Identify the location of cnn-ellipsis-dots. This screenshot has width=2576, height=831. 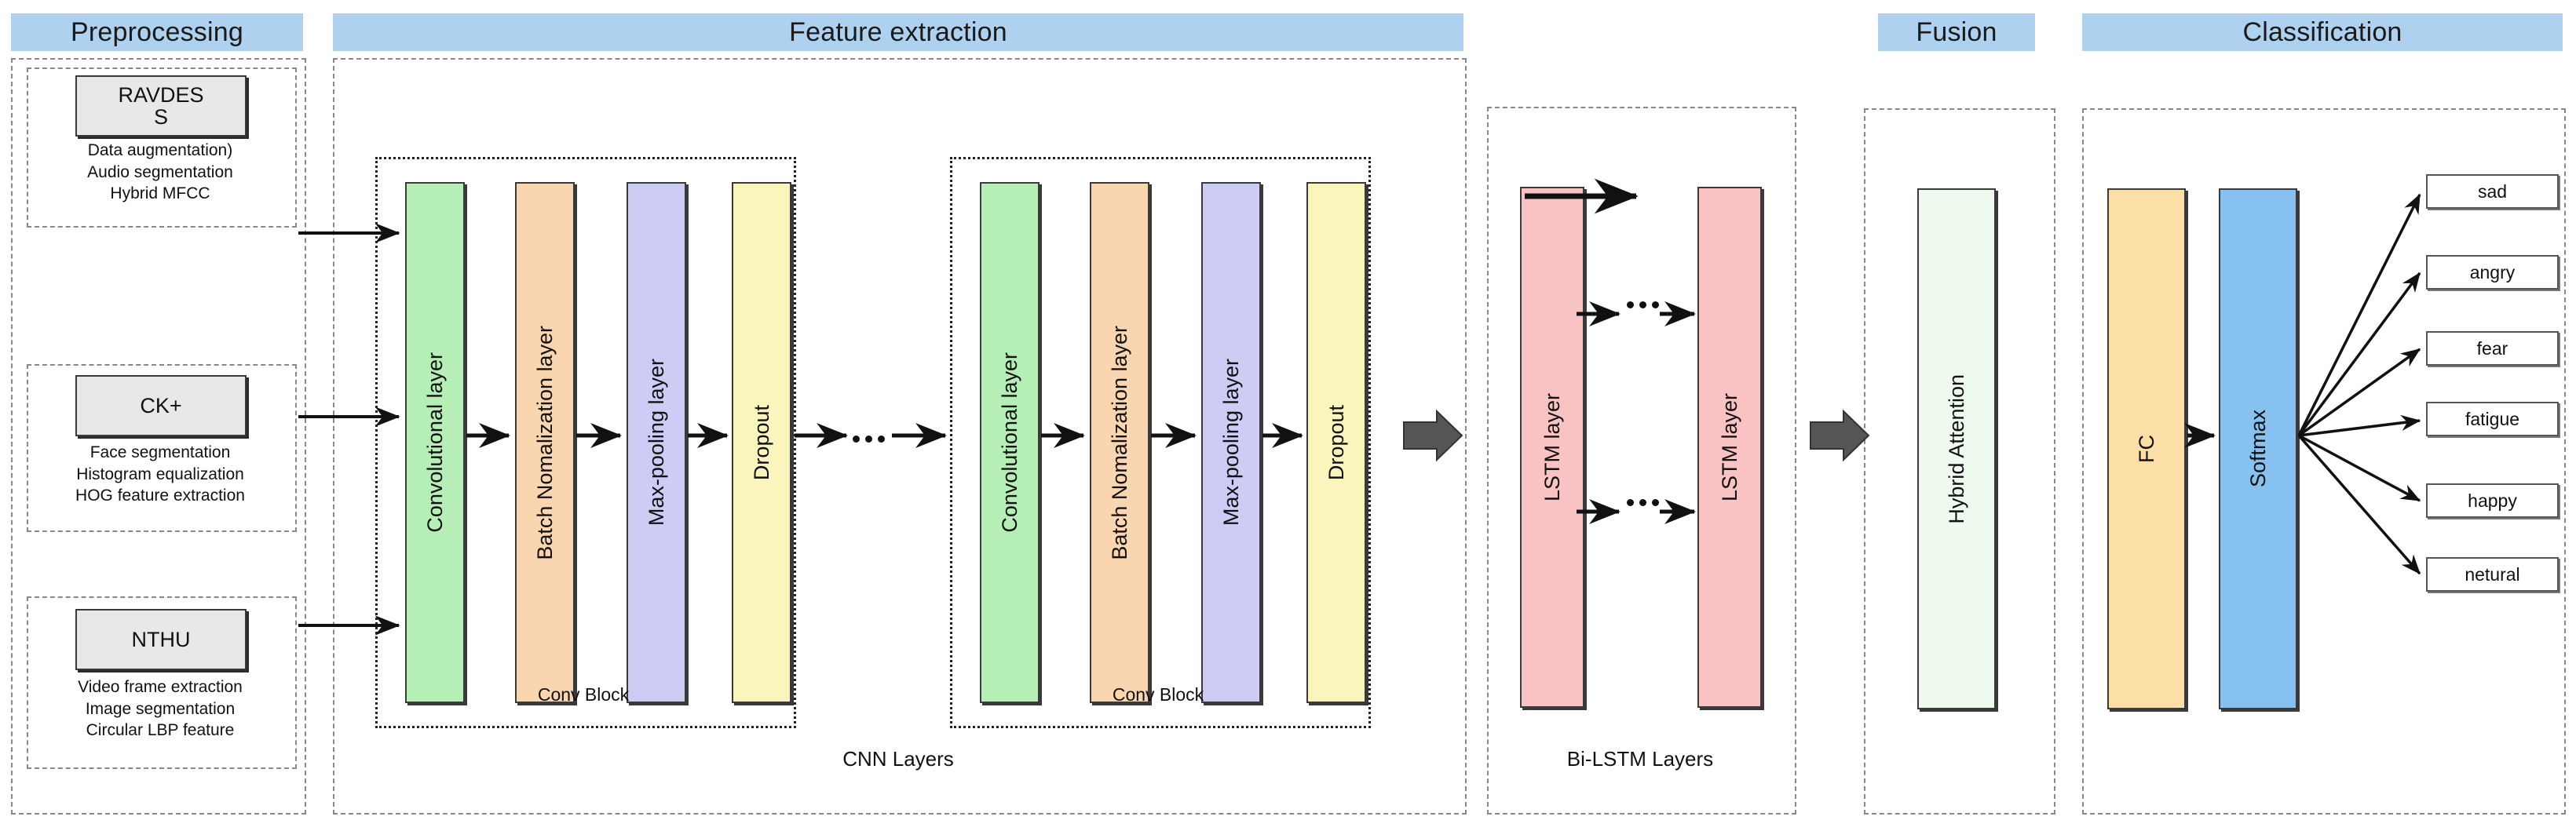
(869, 439).